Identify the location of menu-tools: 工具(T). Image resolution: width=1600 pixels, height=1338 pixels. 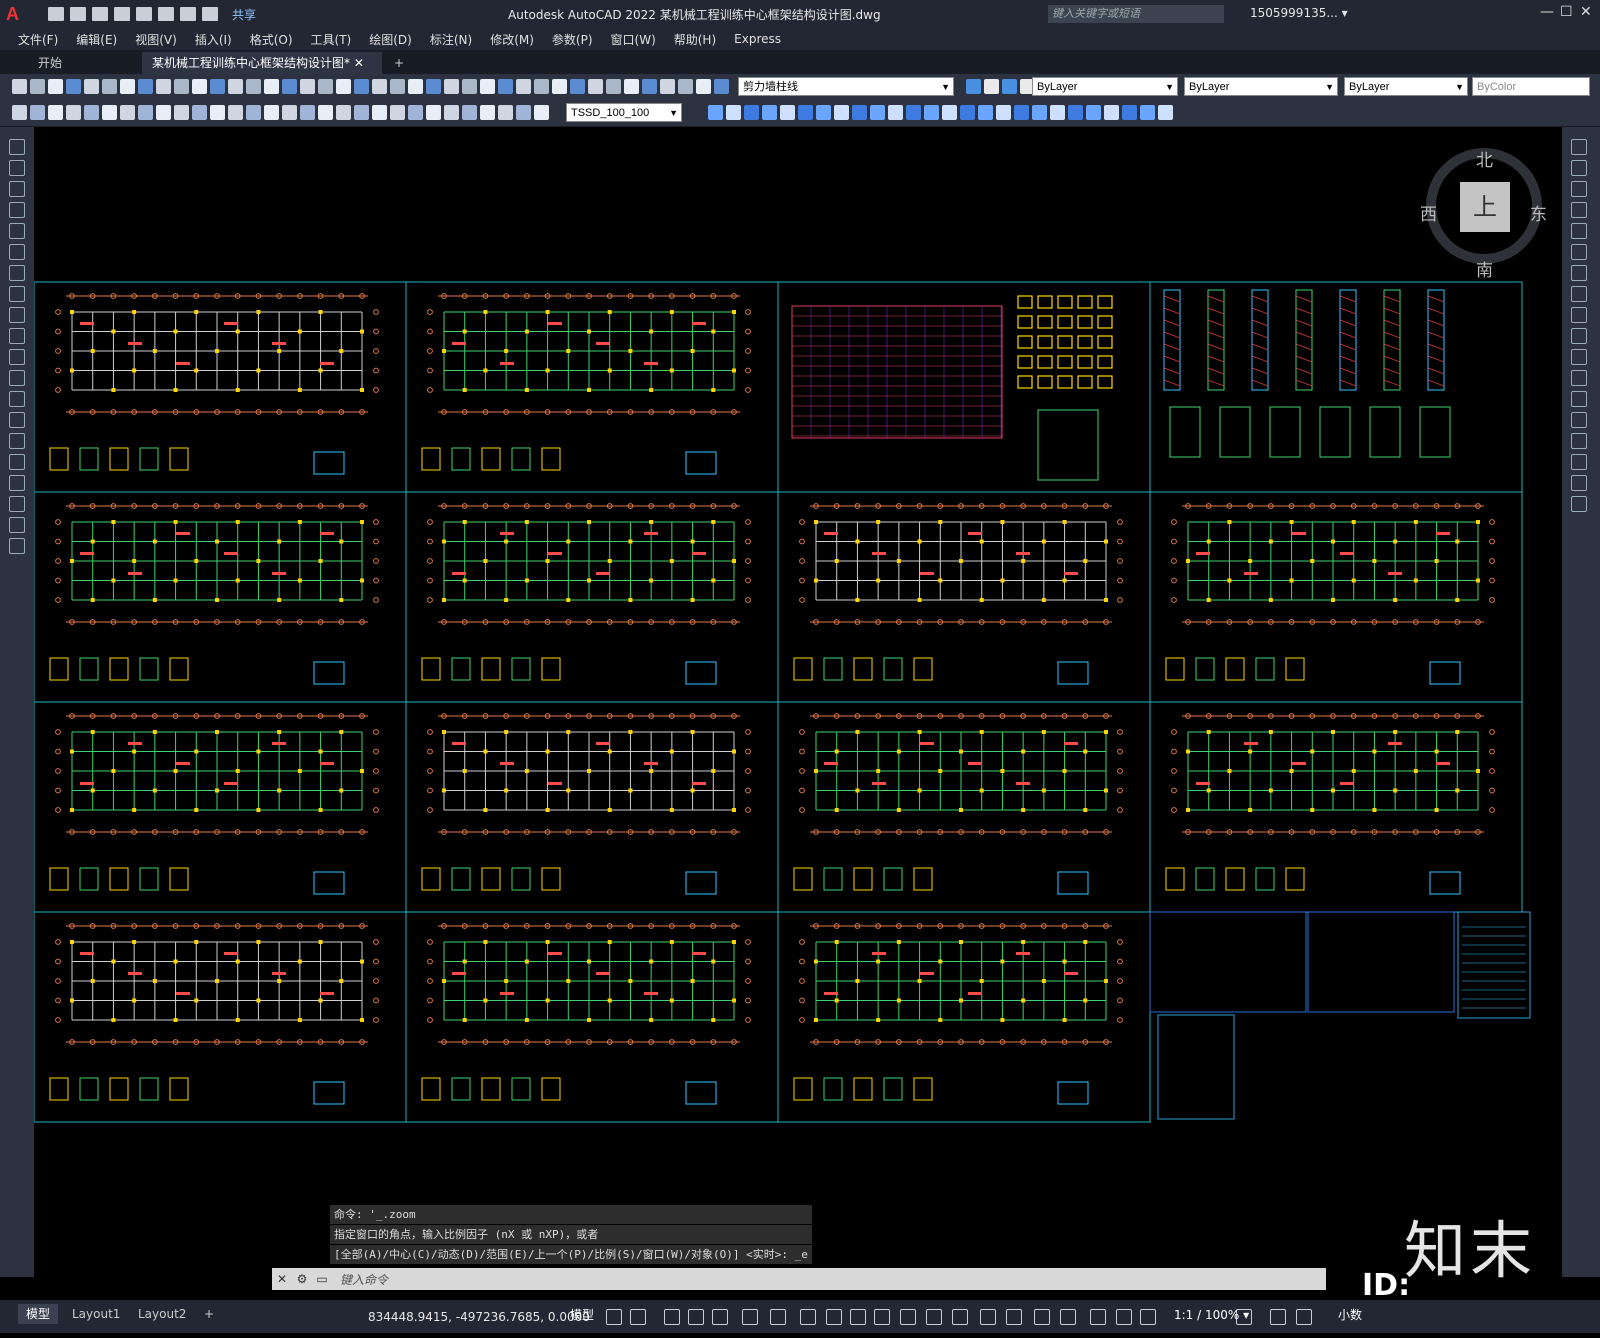
(331, 39).